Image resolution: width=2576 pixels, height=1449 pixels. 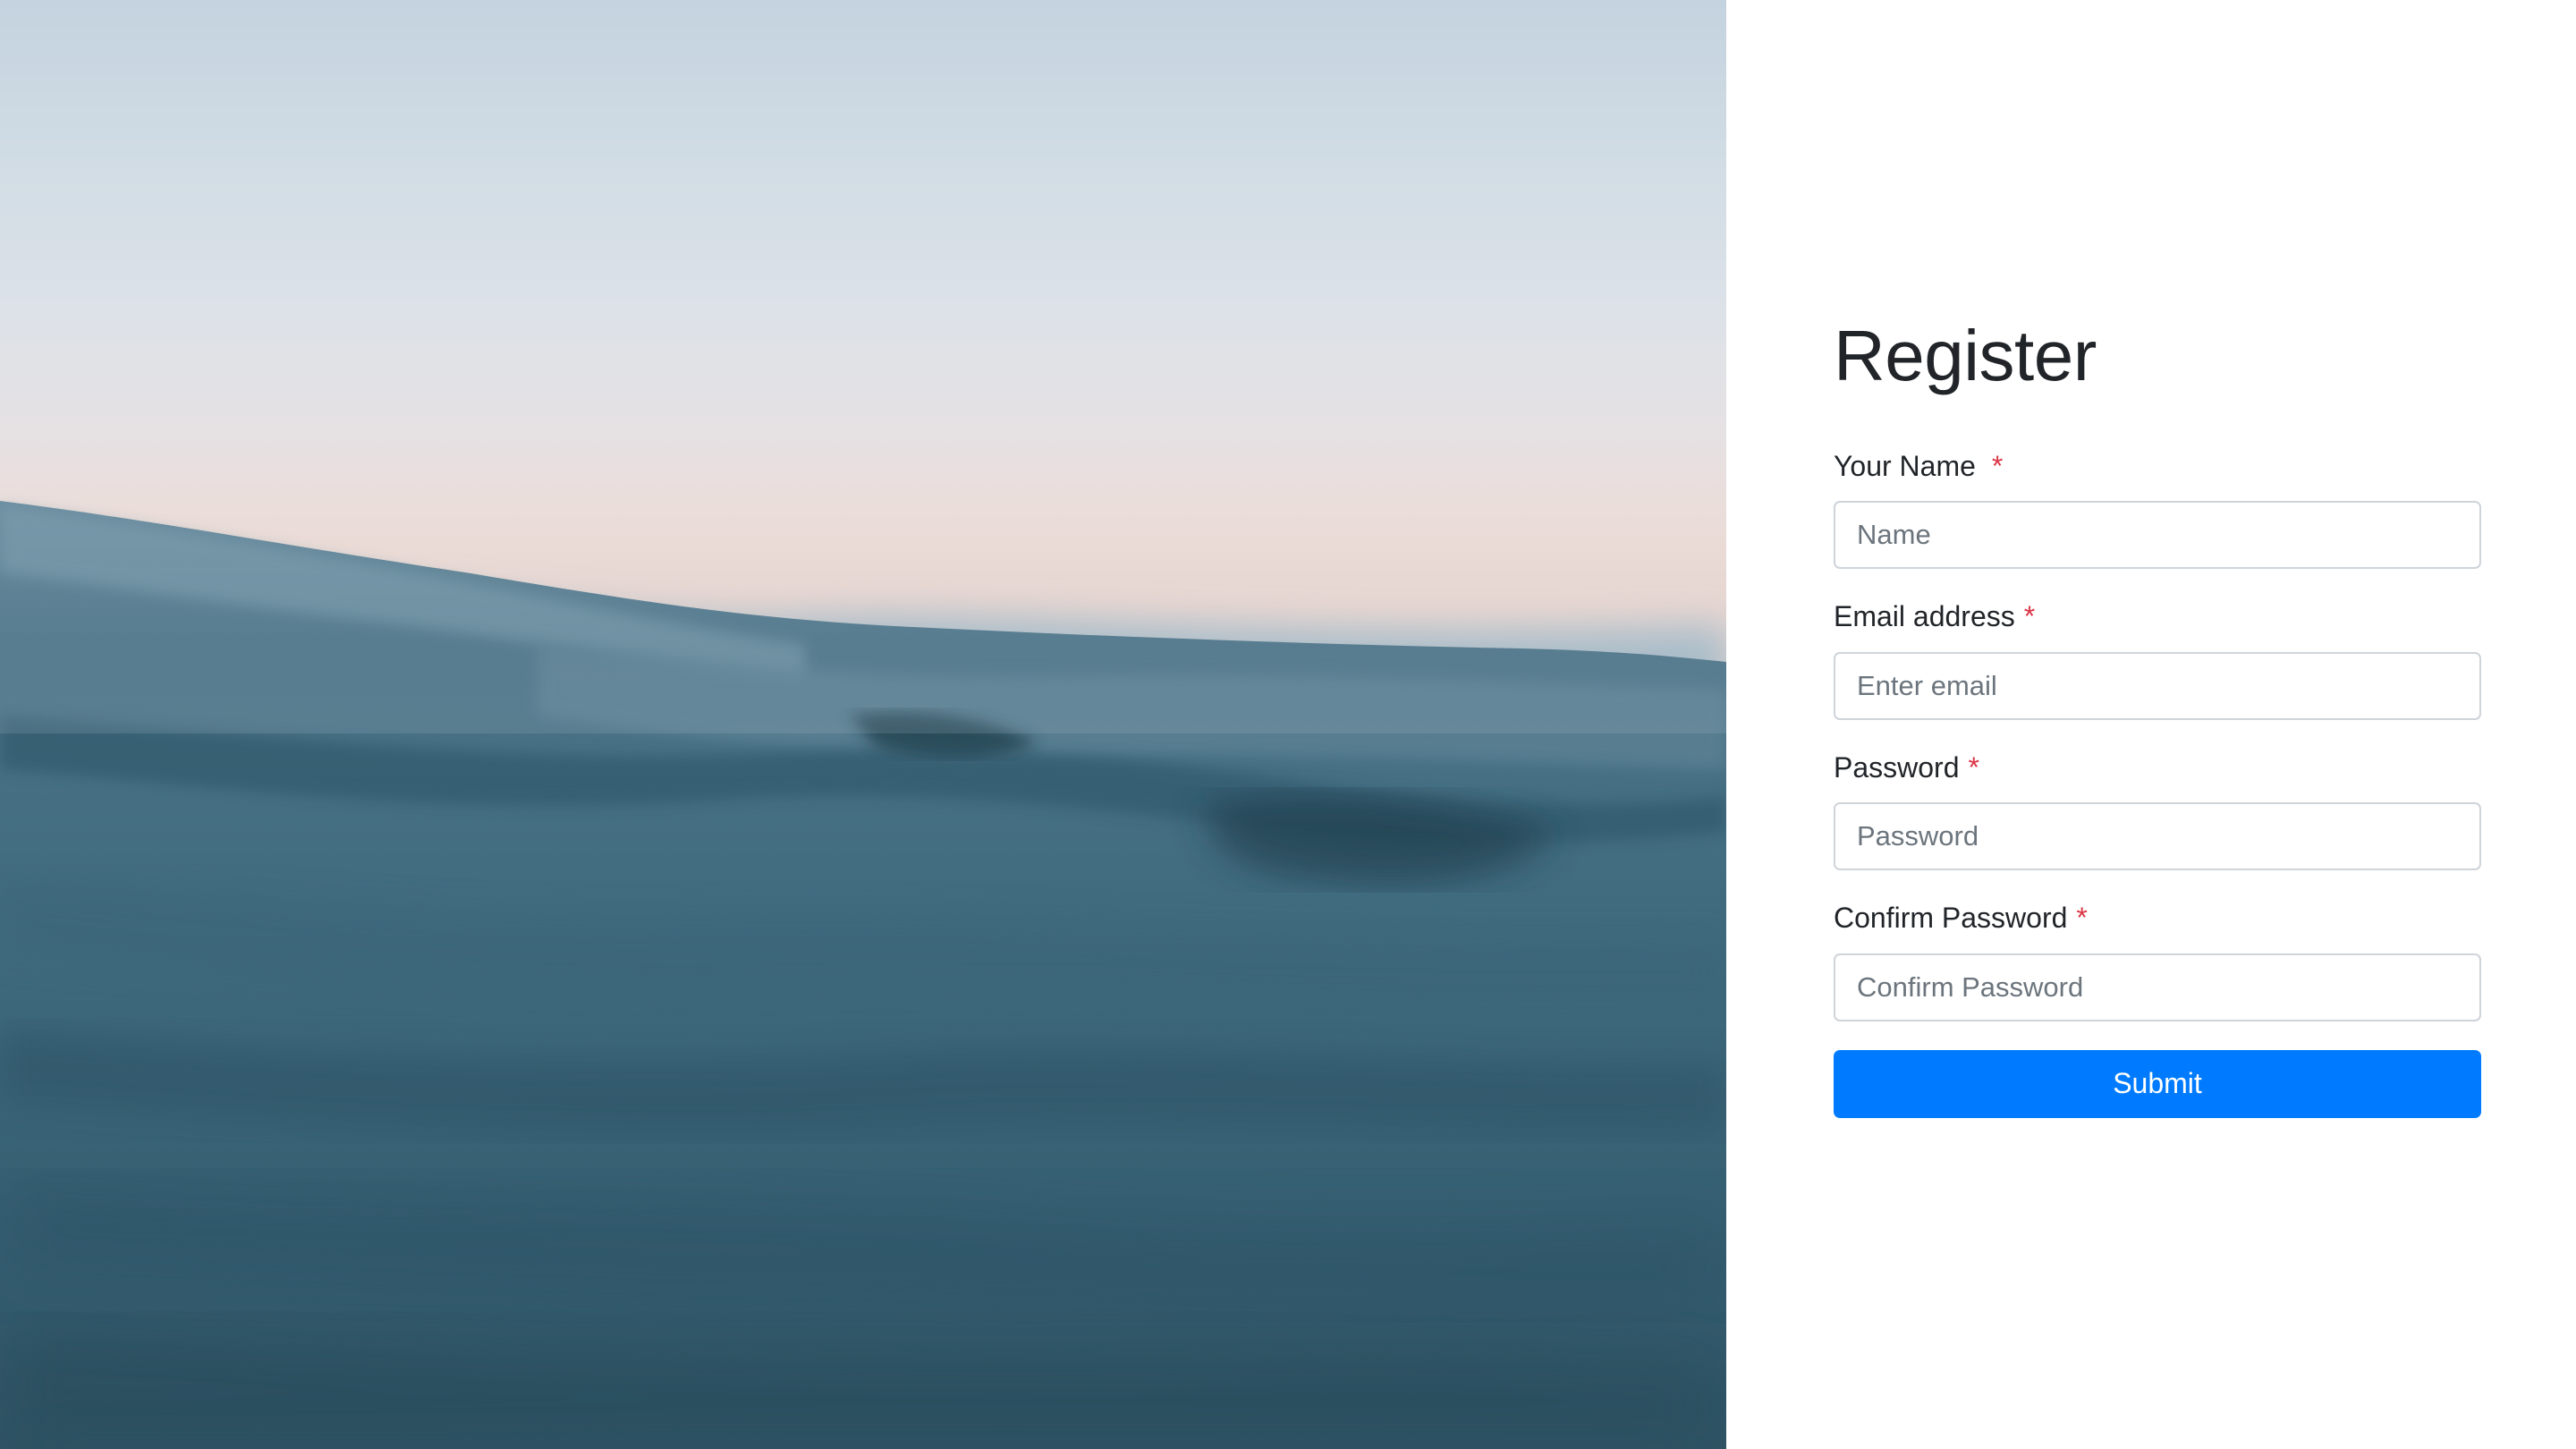 What do you see at coordinates (2157, 836) in the screenshot?
I see `password-input` at bounding box center [2157, 836].